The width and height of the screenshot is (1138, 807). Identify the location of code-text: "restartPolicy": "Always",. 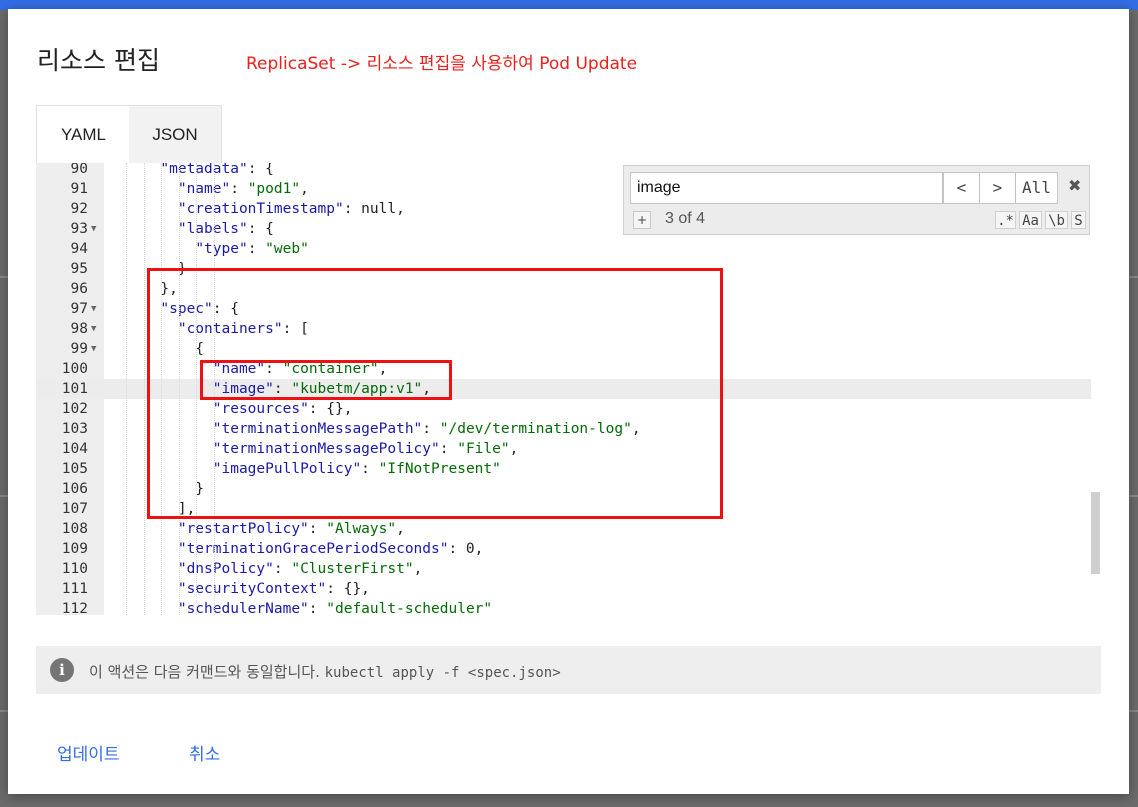
(291, 529).